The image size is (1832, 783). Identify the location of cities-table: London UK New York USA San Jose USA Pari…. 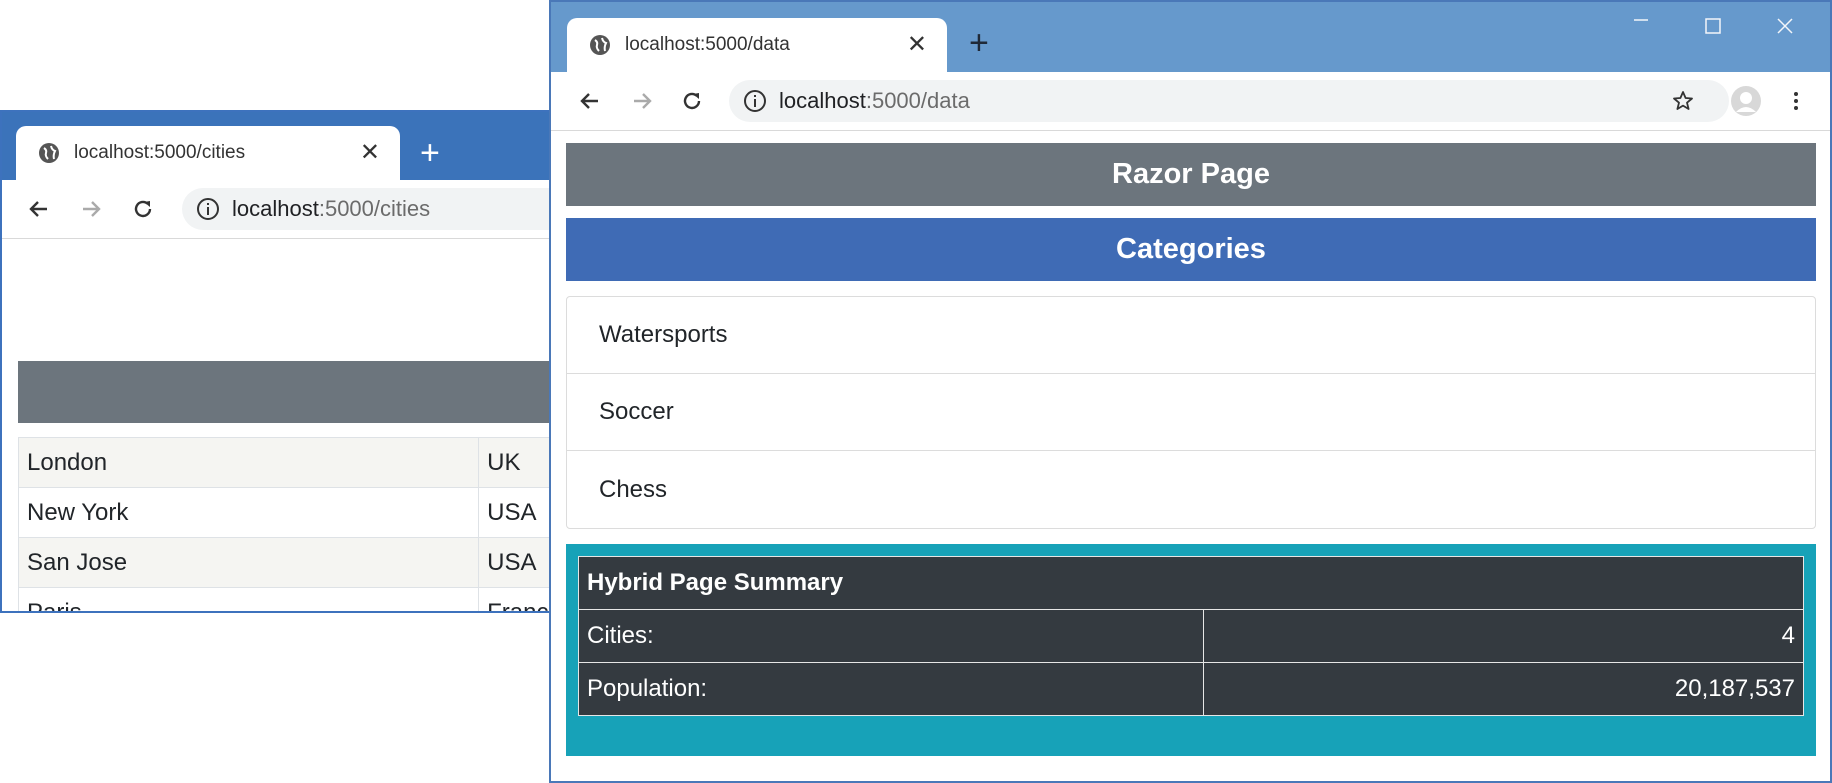
(307, 524).